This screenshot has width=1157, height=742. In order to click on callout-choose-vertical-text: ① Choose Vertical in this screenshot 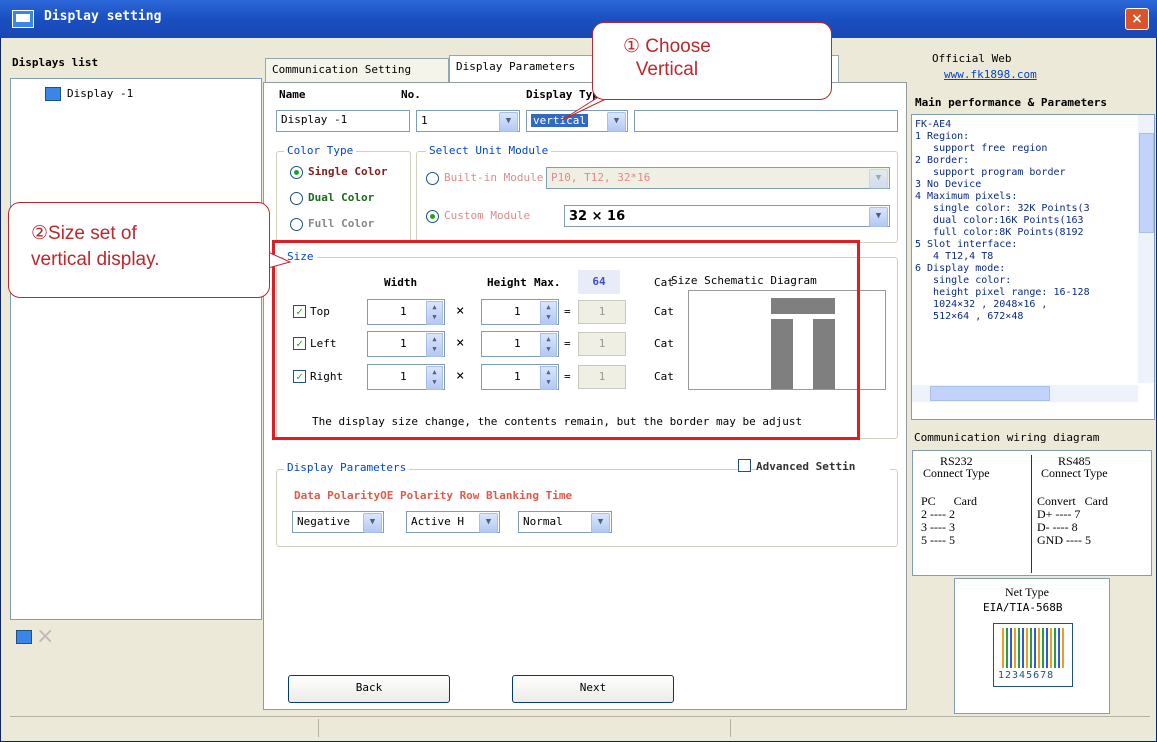, I will do `click(667, 58)`.